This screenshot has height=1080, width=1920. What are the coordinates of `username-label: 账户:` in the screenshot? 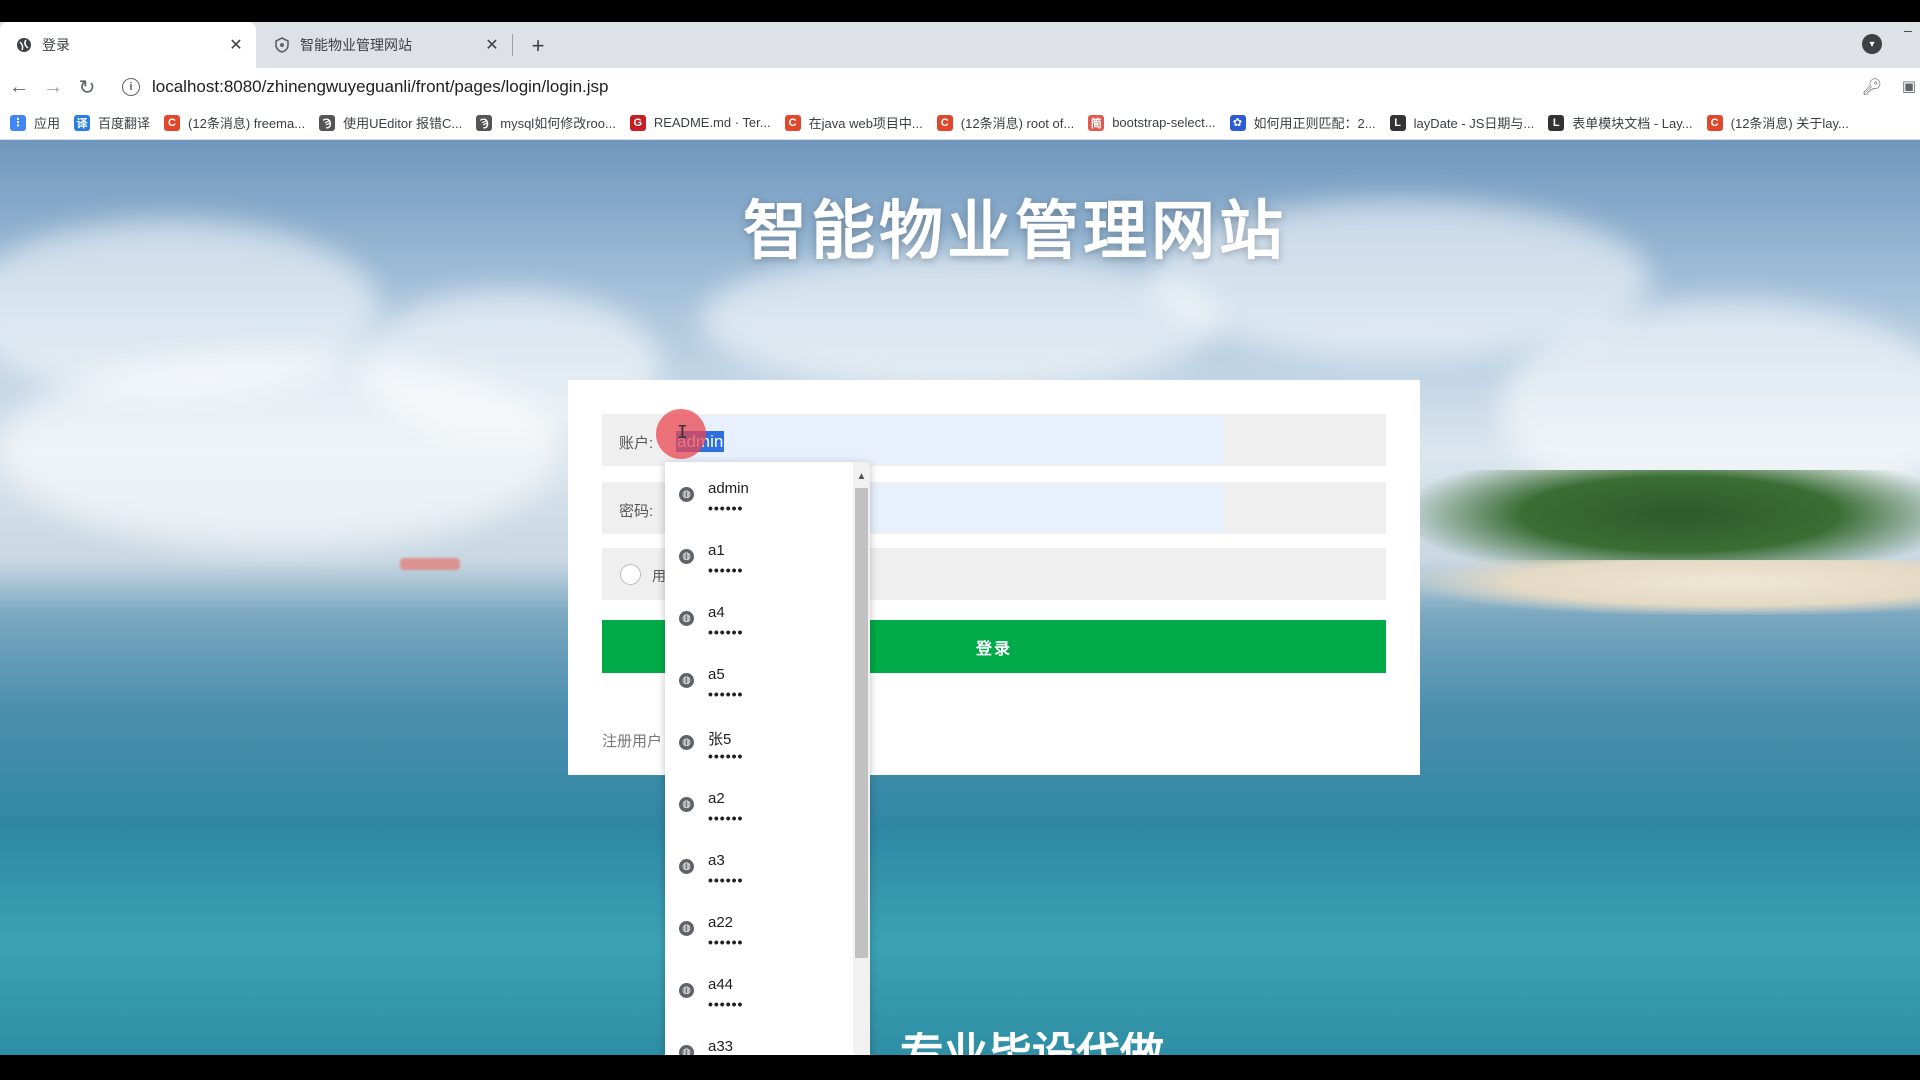 It's located at (636, 443).